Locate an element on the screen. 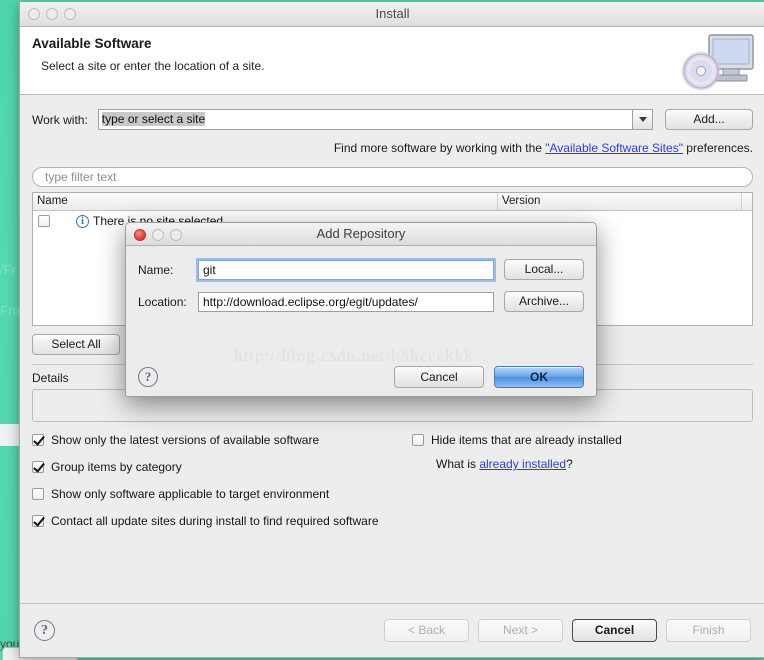 The height and width of the screenshot is (660, 764). background-text-fragment: Fro is located at coordinates (10, 310).